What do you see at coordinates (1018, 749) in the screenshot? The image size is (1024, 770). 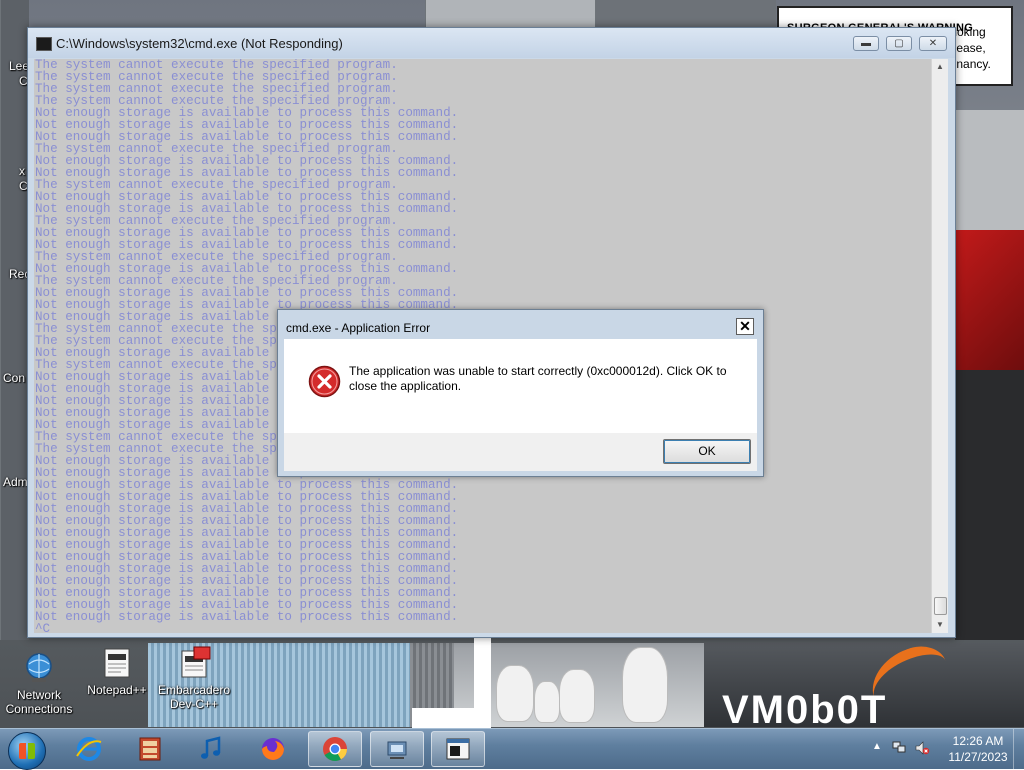 I see `show-desktop-button` at bounding box center [1018, 749].